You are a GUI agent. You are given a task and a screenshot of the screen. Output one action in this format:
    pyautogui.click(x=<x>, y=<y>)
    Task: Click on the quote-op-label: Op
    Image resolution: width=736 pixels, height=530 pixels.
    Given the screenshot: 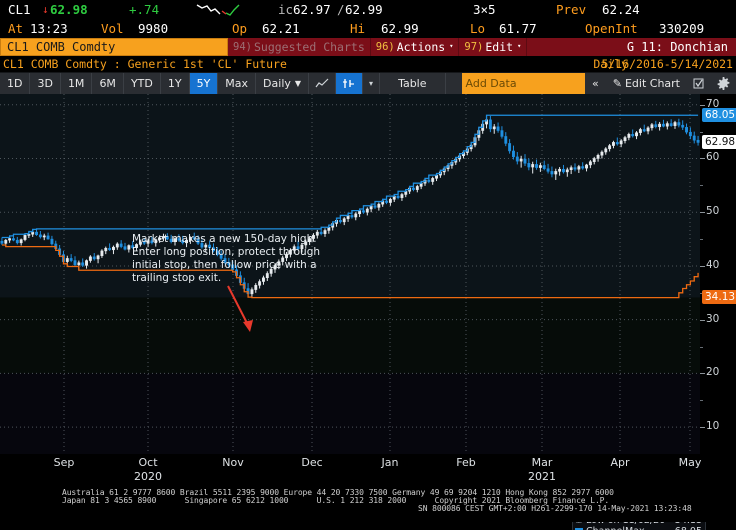 What is the action you would take?
    pyautogui.click(x=240, y=28)
    